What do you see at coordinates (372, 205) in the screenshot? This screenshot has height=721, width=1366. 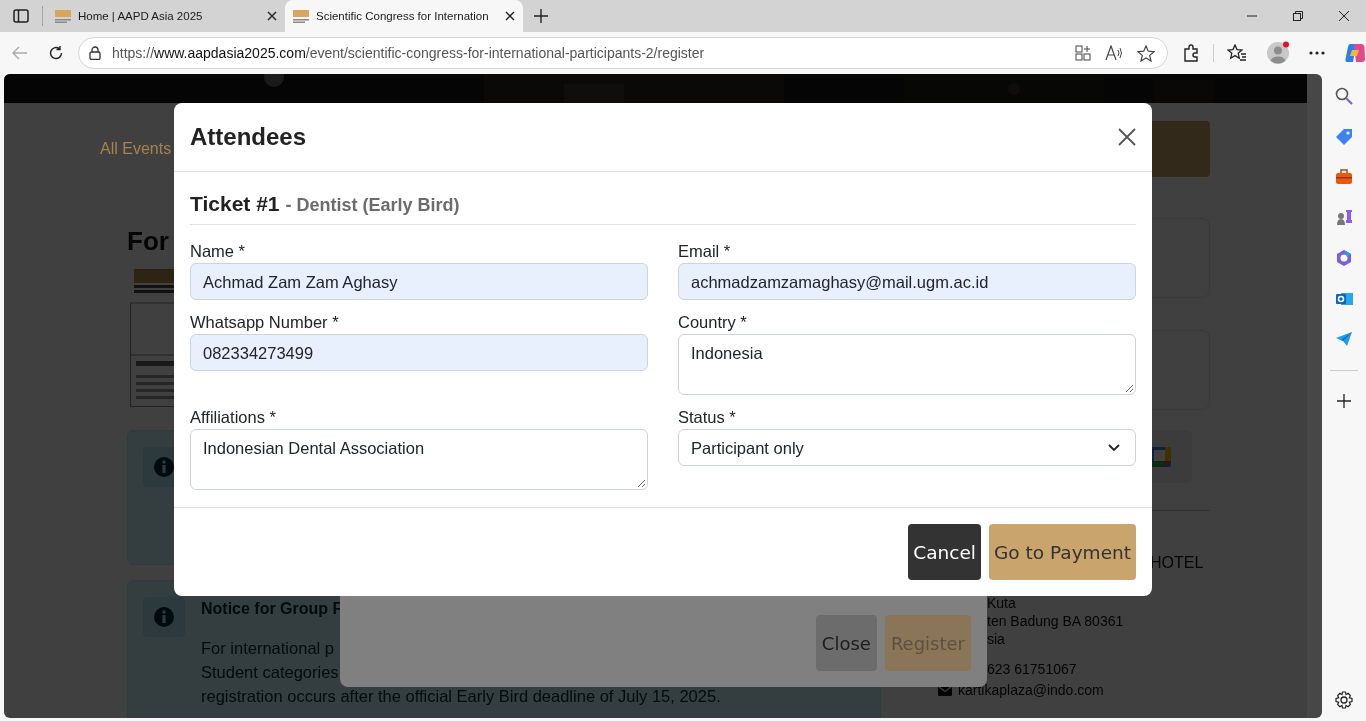 I see `ticket-type: - Dentist (Early Bird)` at bounding box center [372, 205].